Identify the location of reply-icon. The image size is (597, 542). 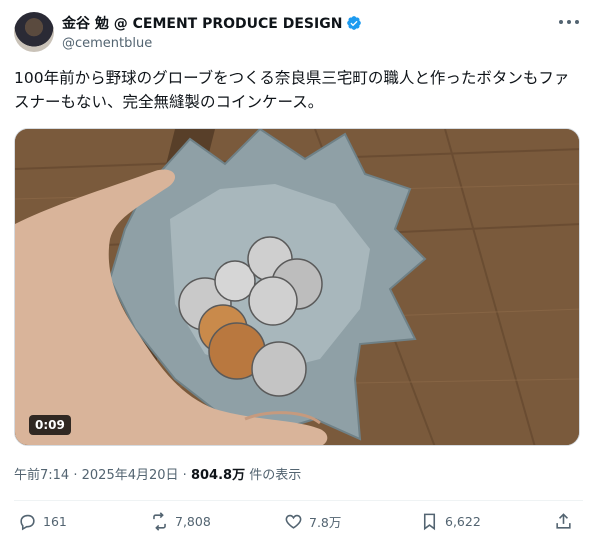
(27, 522).